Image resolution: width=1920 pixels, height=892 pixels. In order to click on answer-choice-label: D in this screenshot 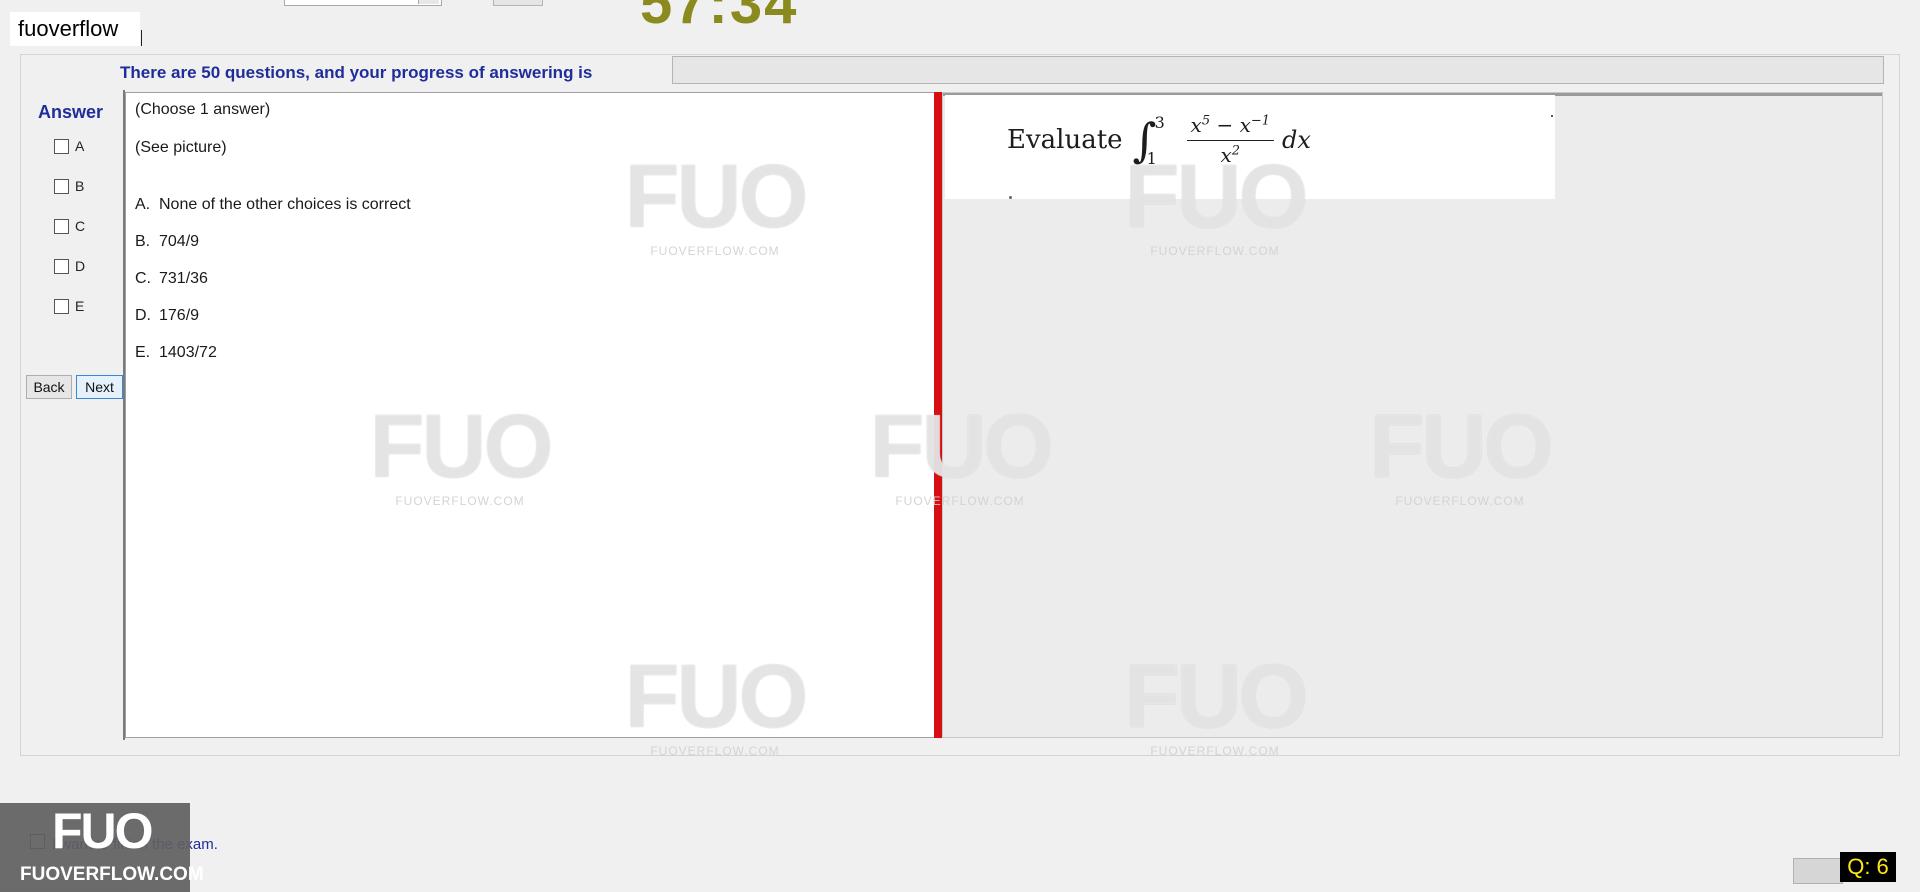, I will do `click(80, 266)`.